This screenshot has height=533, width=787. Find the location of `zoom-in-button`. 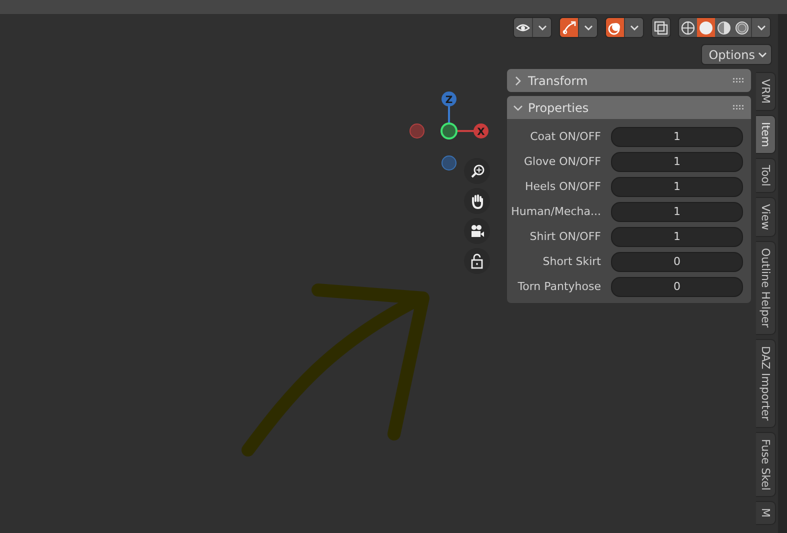

zoom-in-button is located at coordinates (477, 171).